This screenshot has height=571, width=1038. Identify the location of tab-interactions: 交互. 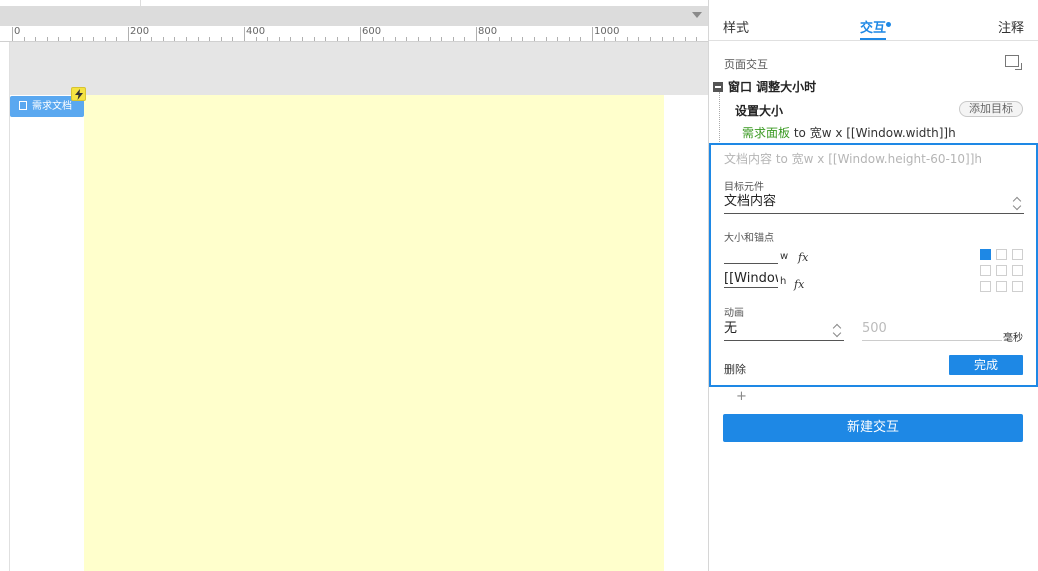
(873, 26).